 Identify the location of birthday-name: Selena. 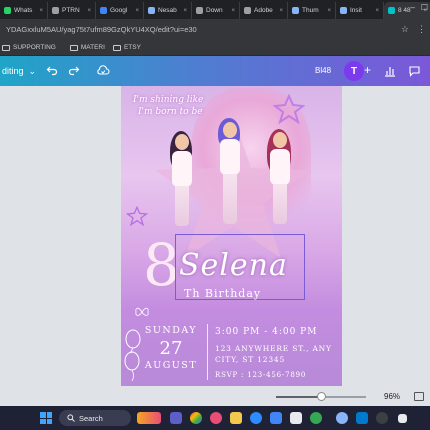
(233, 266).